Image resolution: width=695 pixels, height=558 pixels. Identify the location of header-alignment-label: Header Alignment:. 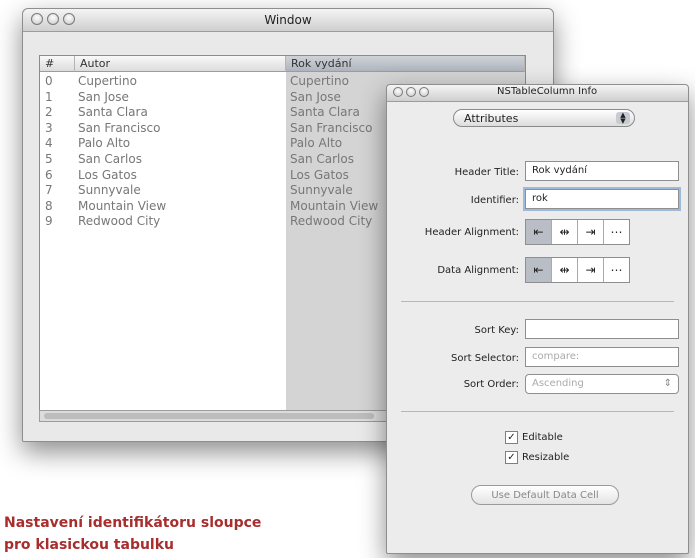
(471, 232).